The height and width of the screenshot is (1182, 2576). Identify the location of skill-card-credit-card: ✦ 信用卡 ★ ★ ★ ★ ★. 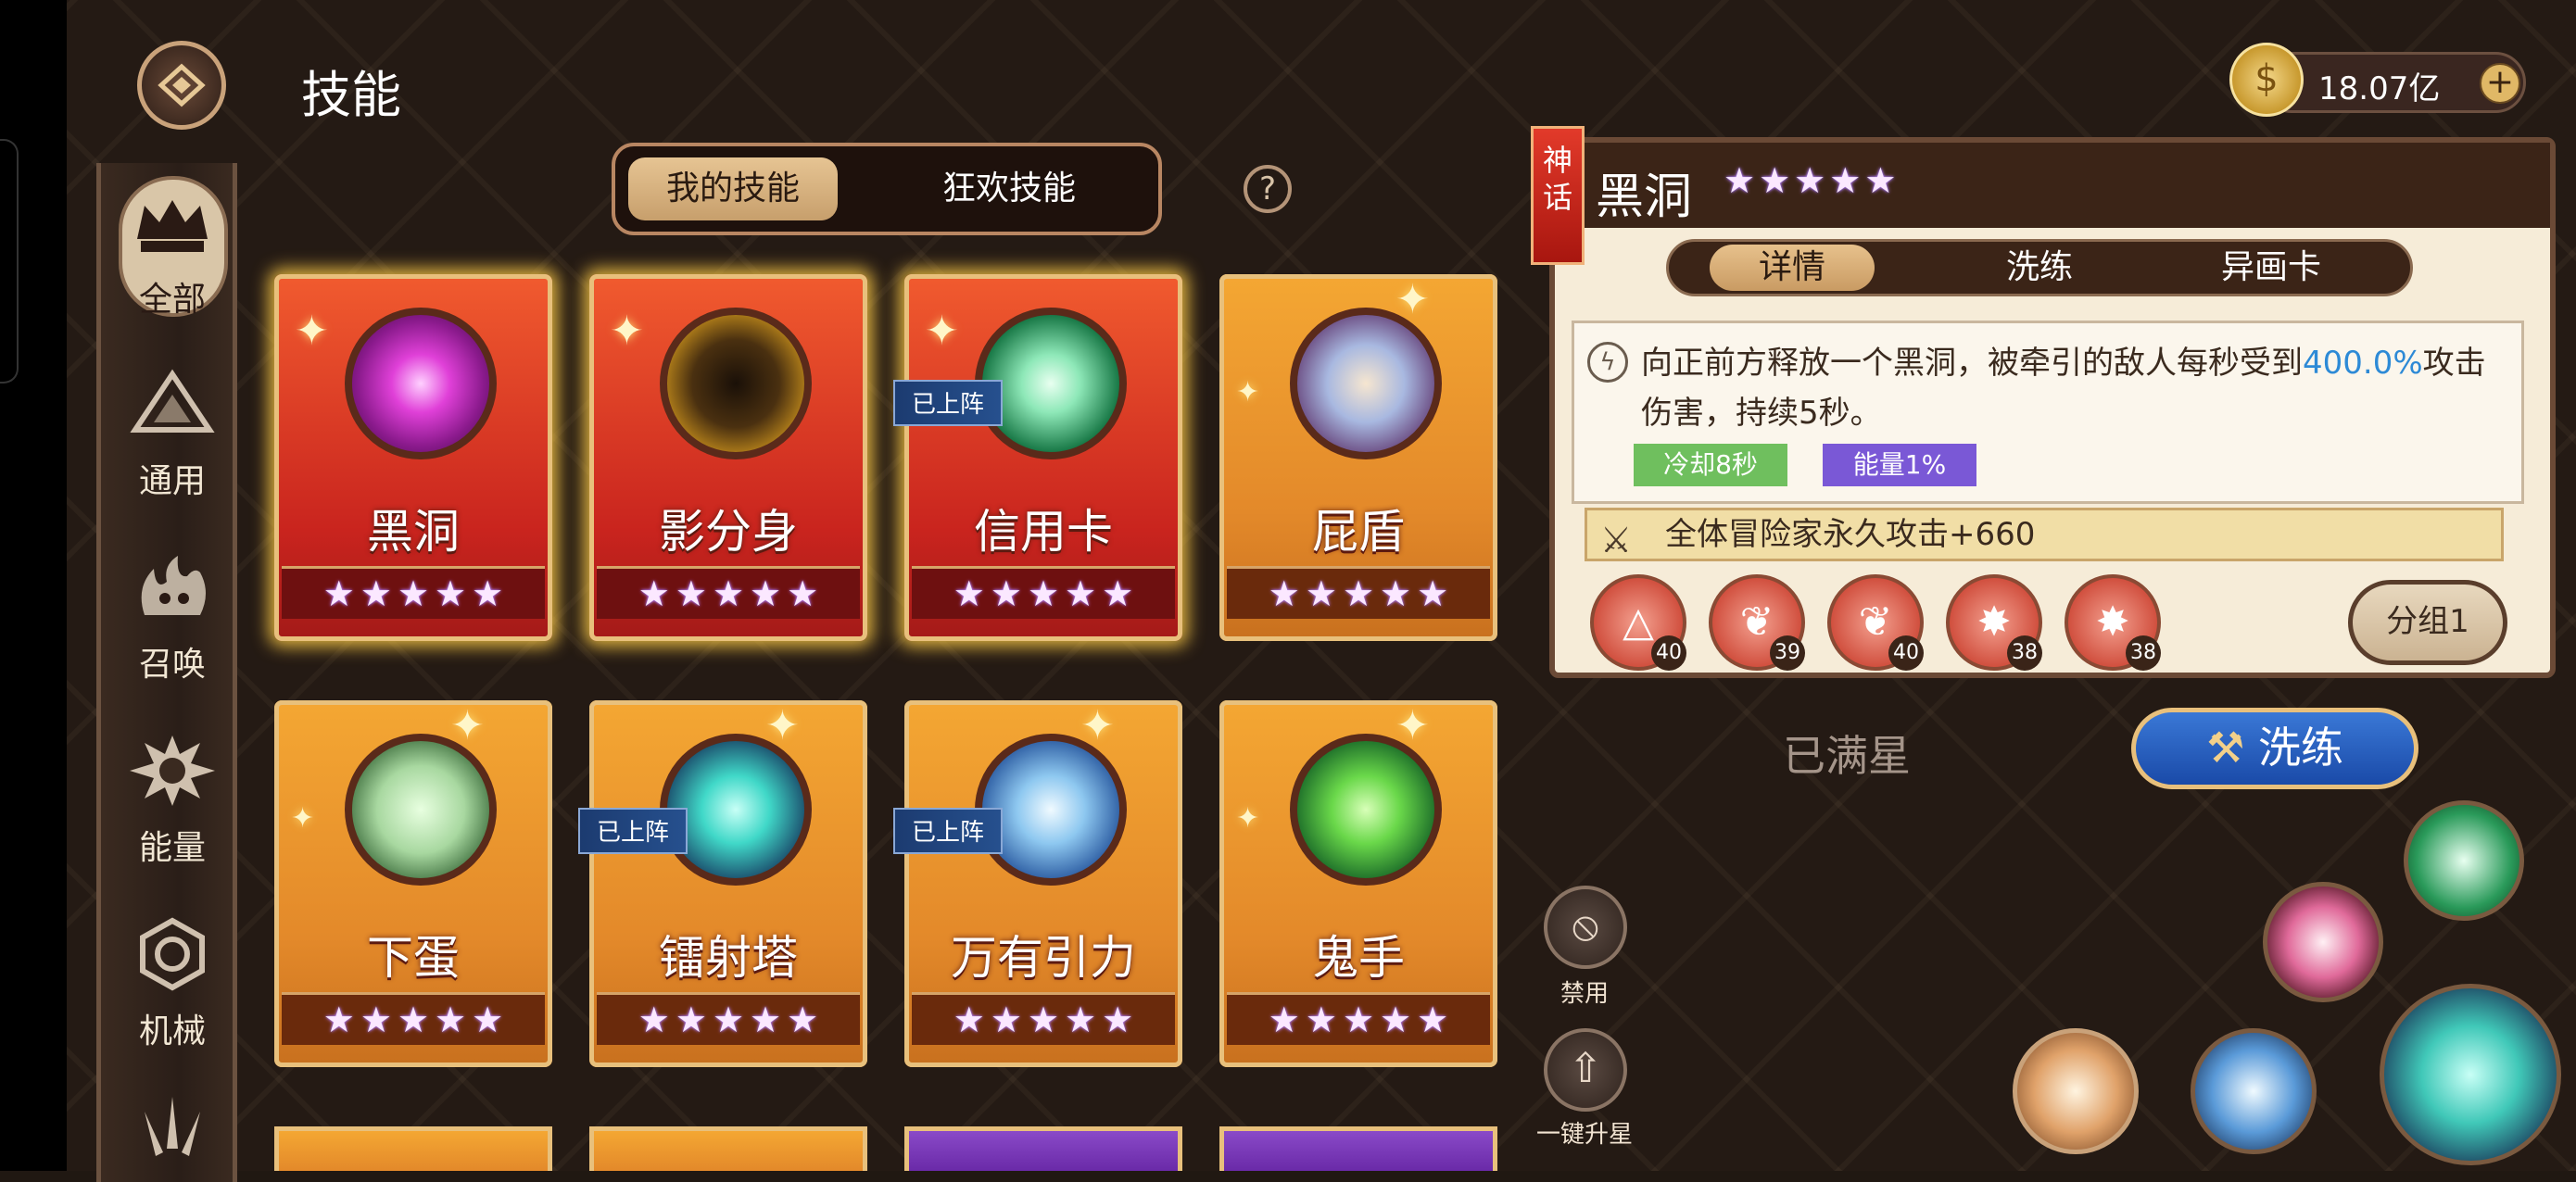
(1043, 458).